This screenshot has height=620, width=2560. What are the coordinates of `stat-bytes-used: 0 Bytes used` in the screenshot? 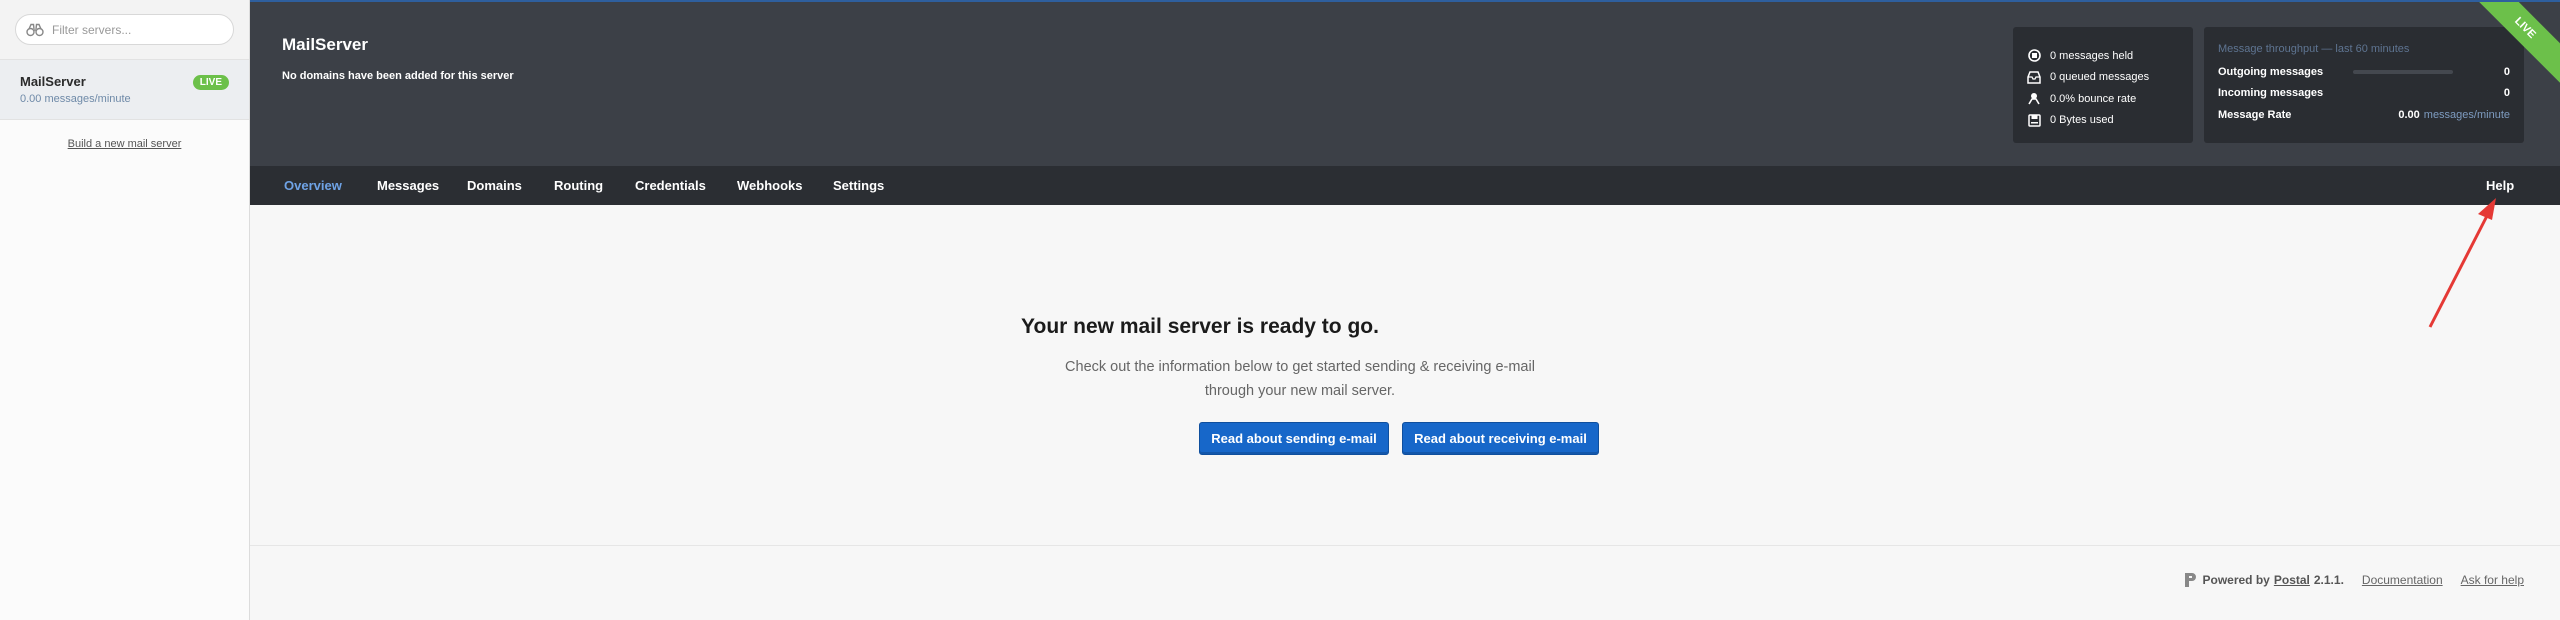 It's located at (2110, 121).